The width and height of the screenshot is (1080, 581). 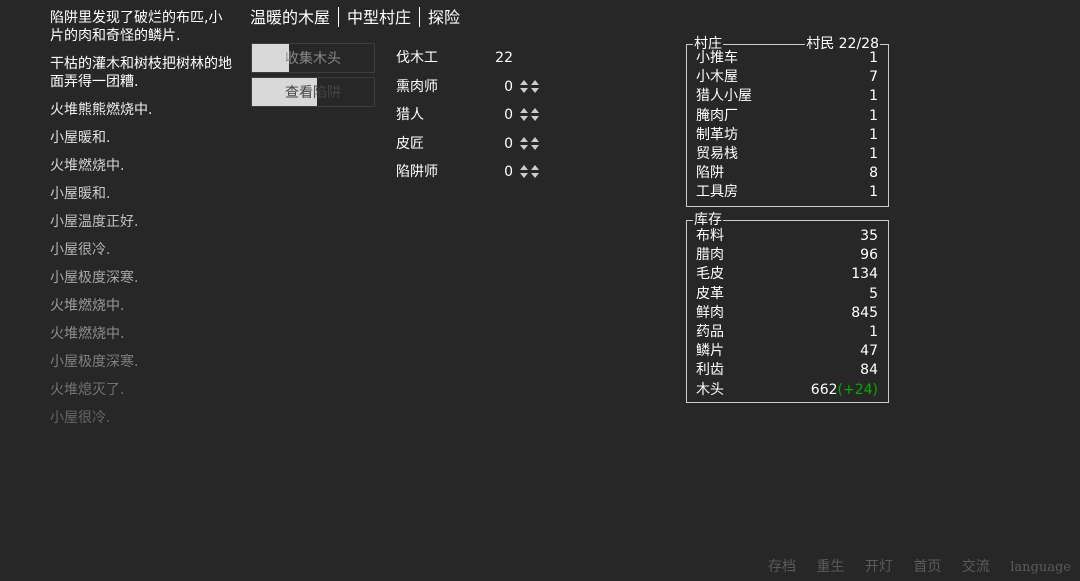 I want to click on gather-wood-label: 收集木头, so click(x=313, y=59).